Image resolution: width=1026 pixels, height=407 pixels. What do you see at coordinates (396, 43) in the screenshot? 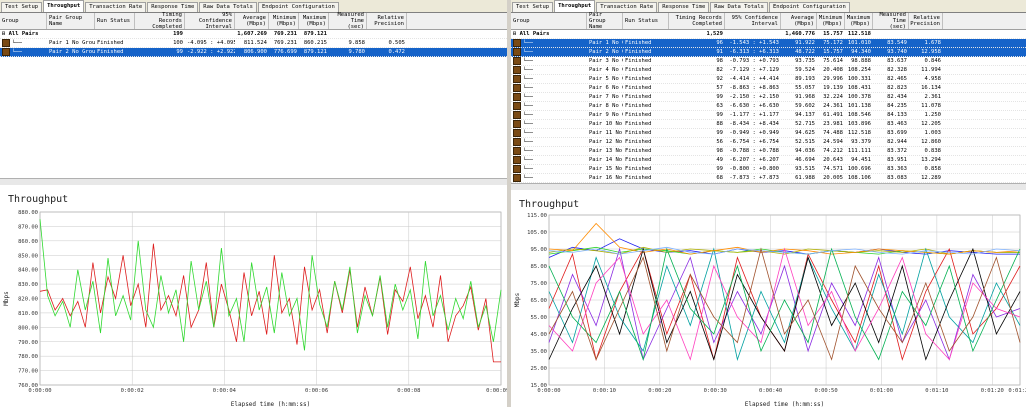
I see `relative-precision-cell: 0.505` at bounding box center [396, 43].